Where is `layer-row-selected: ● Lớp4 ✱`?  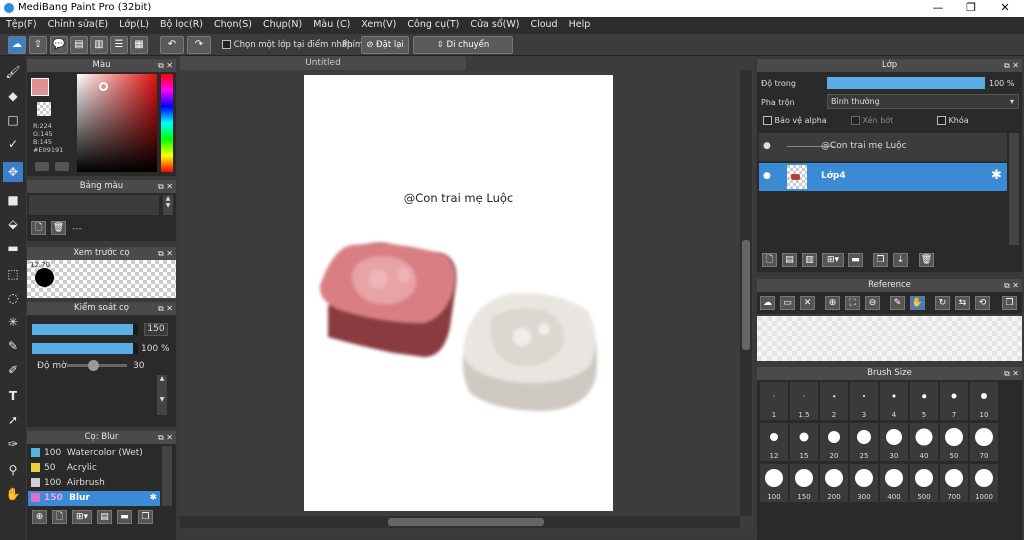 layer-row-selected: ● Lớp4 ✱ is located at coordinates (883, 177).